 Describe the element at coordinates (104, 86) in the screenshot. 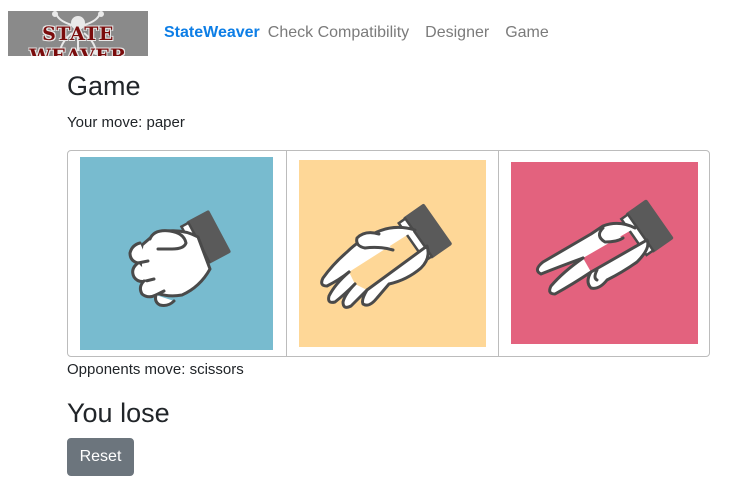

I see `page-title: Game` at that location.